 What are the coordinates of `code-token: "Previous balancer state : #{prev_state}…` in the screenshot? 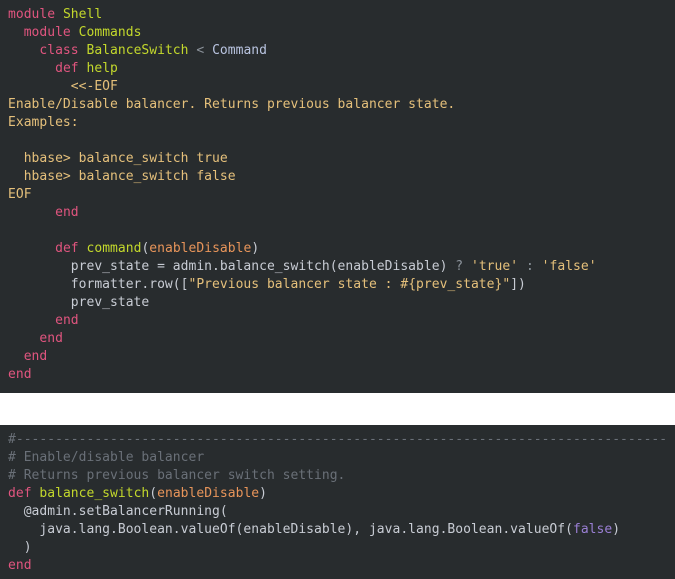 It's located at (349, 284).